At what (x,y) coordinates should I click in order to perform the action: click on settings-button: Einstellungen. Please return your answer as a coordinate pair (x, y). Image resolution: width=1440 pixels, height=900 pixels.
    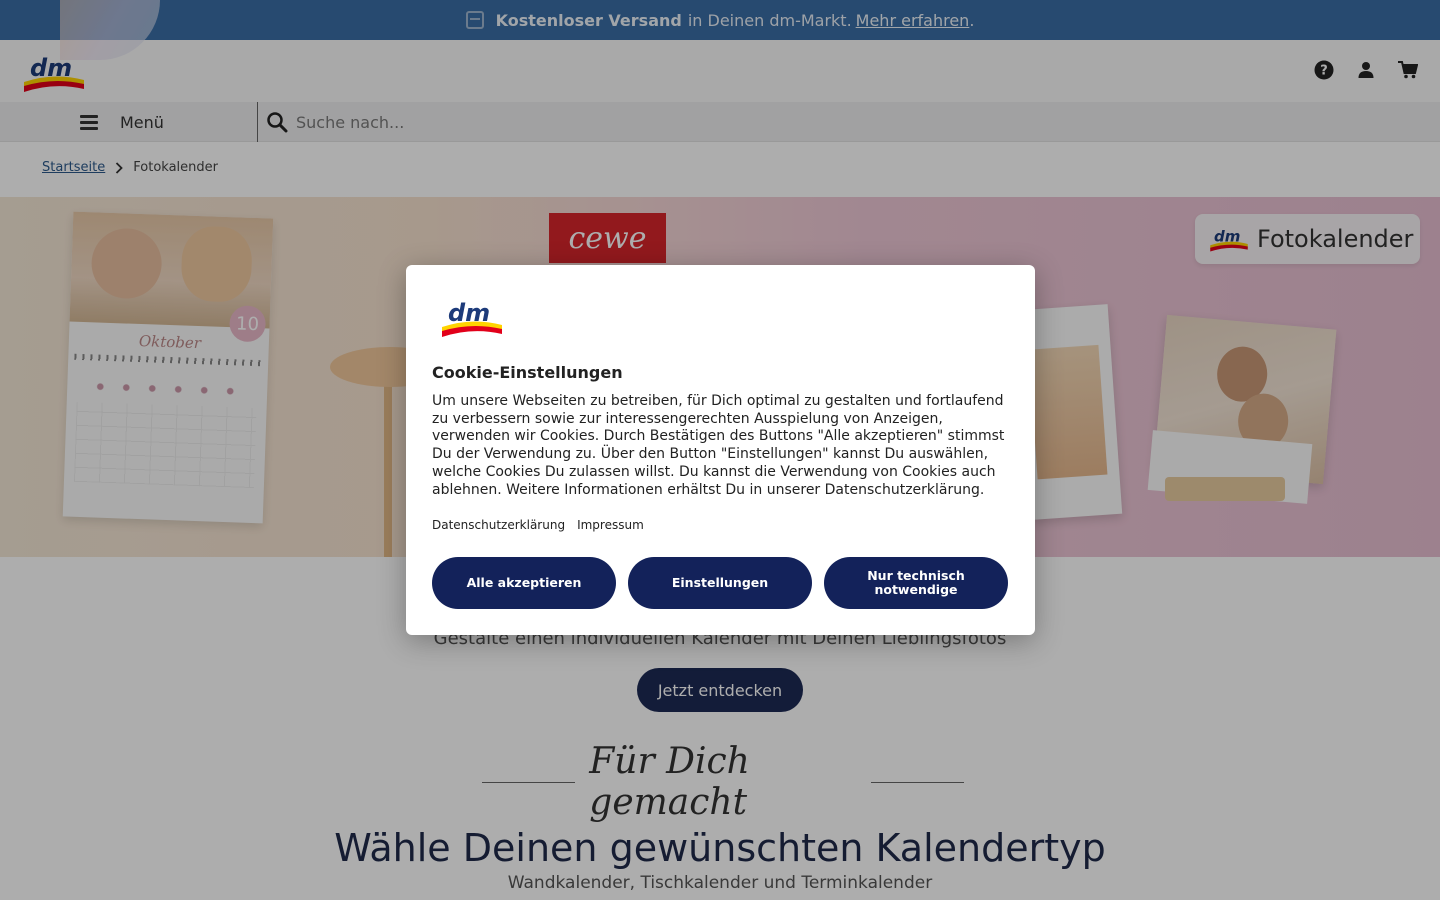
    Looking at the image, I should click on (720, 583).